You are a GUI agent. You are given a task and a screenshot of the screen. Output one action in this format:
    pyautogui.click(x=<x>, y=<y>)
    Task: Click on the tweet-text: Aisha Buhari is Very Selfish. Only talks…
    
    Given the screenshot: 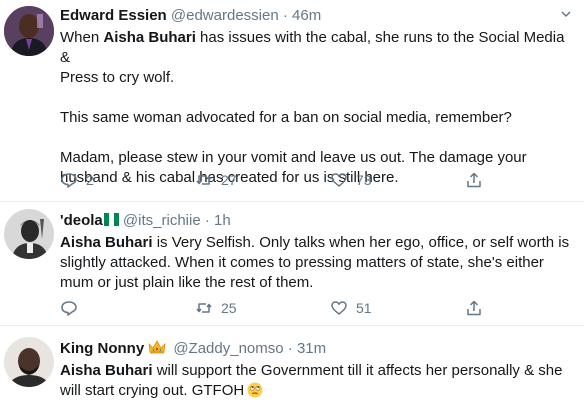 What is the action you would take?
    pyautogui.click(x=315, y=262)
    